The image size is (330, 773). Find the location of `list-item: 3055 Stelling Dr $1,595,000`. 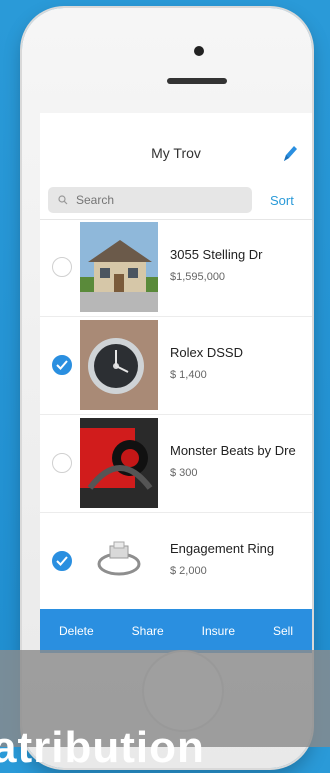

list-item: 3055 Stelling Dr $1,595,000 is located at coordinates (176, 268).